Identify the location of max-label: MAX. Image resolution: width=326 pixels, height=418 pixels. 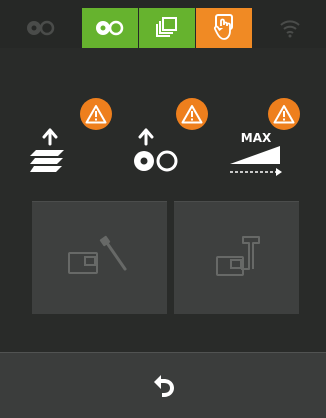
(256, 138).